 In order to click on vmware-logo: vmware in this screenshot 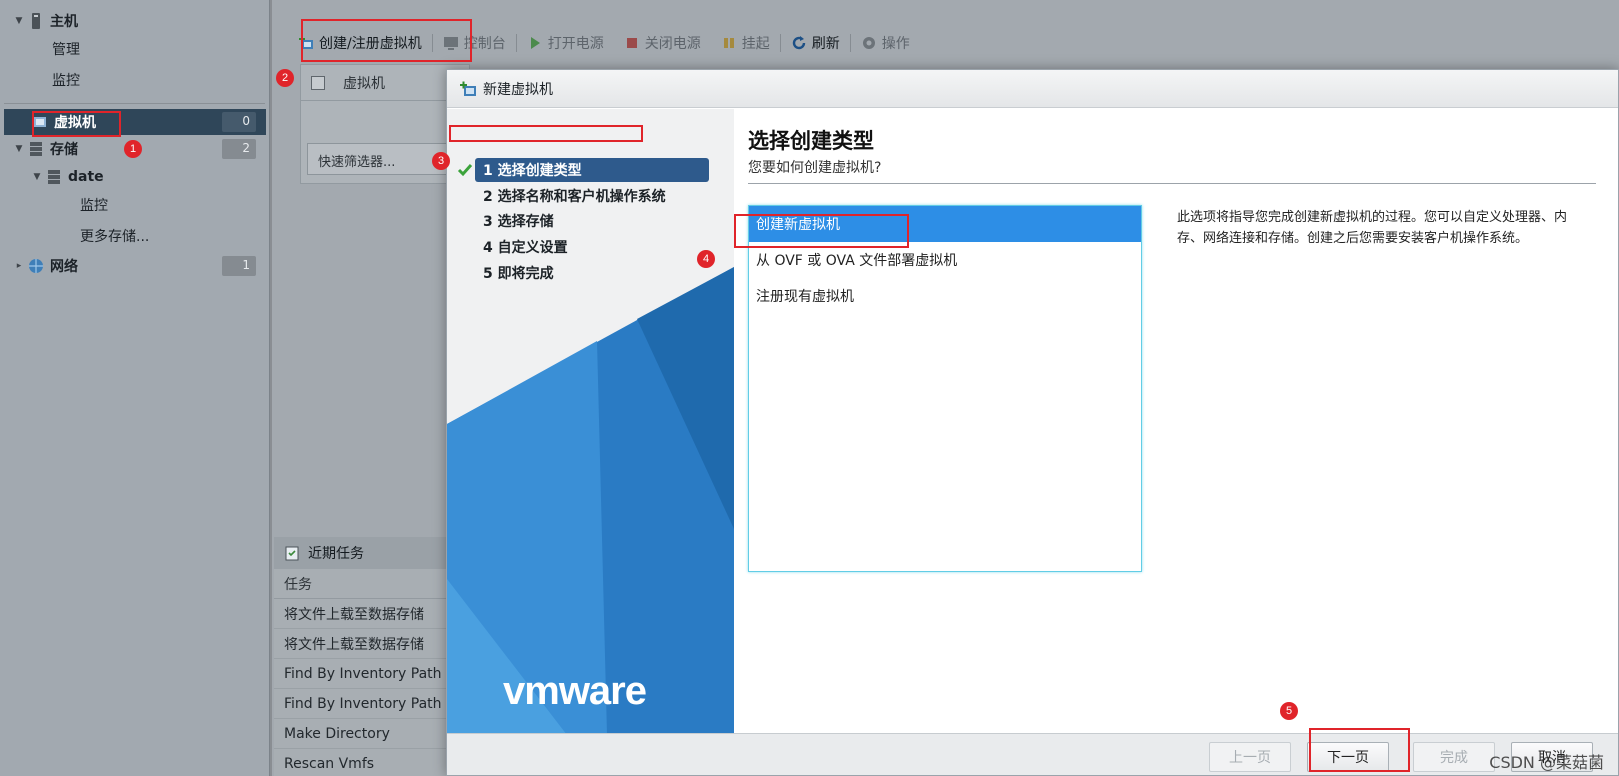, I will do `click(575, 691)`.